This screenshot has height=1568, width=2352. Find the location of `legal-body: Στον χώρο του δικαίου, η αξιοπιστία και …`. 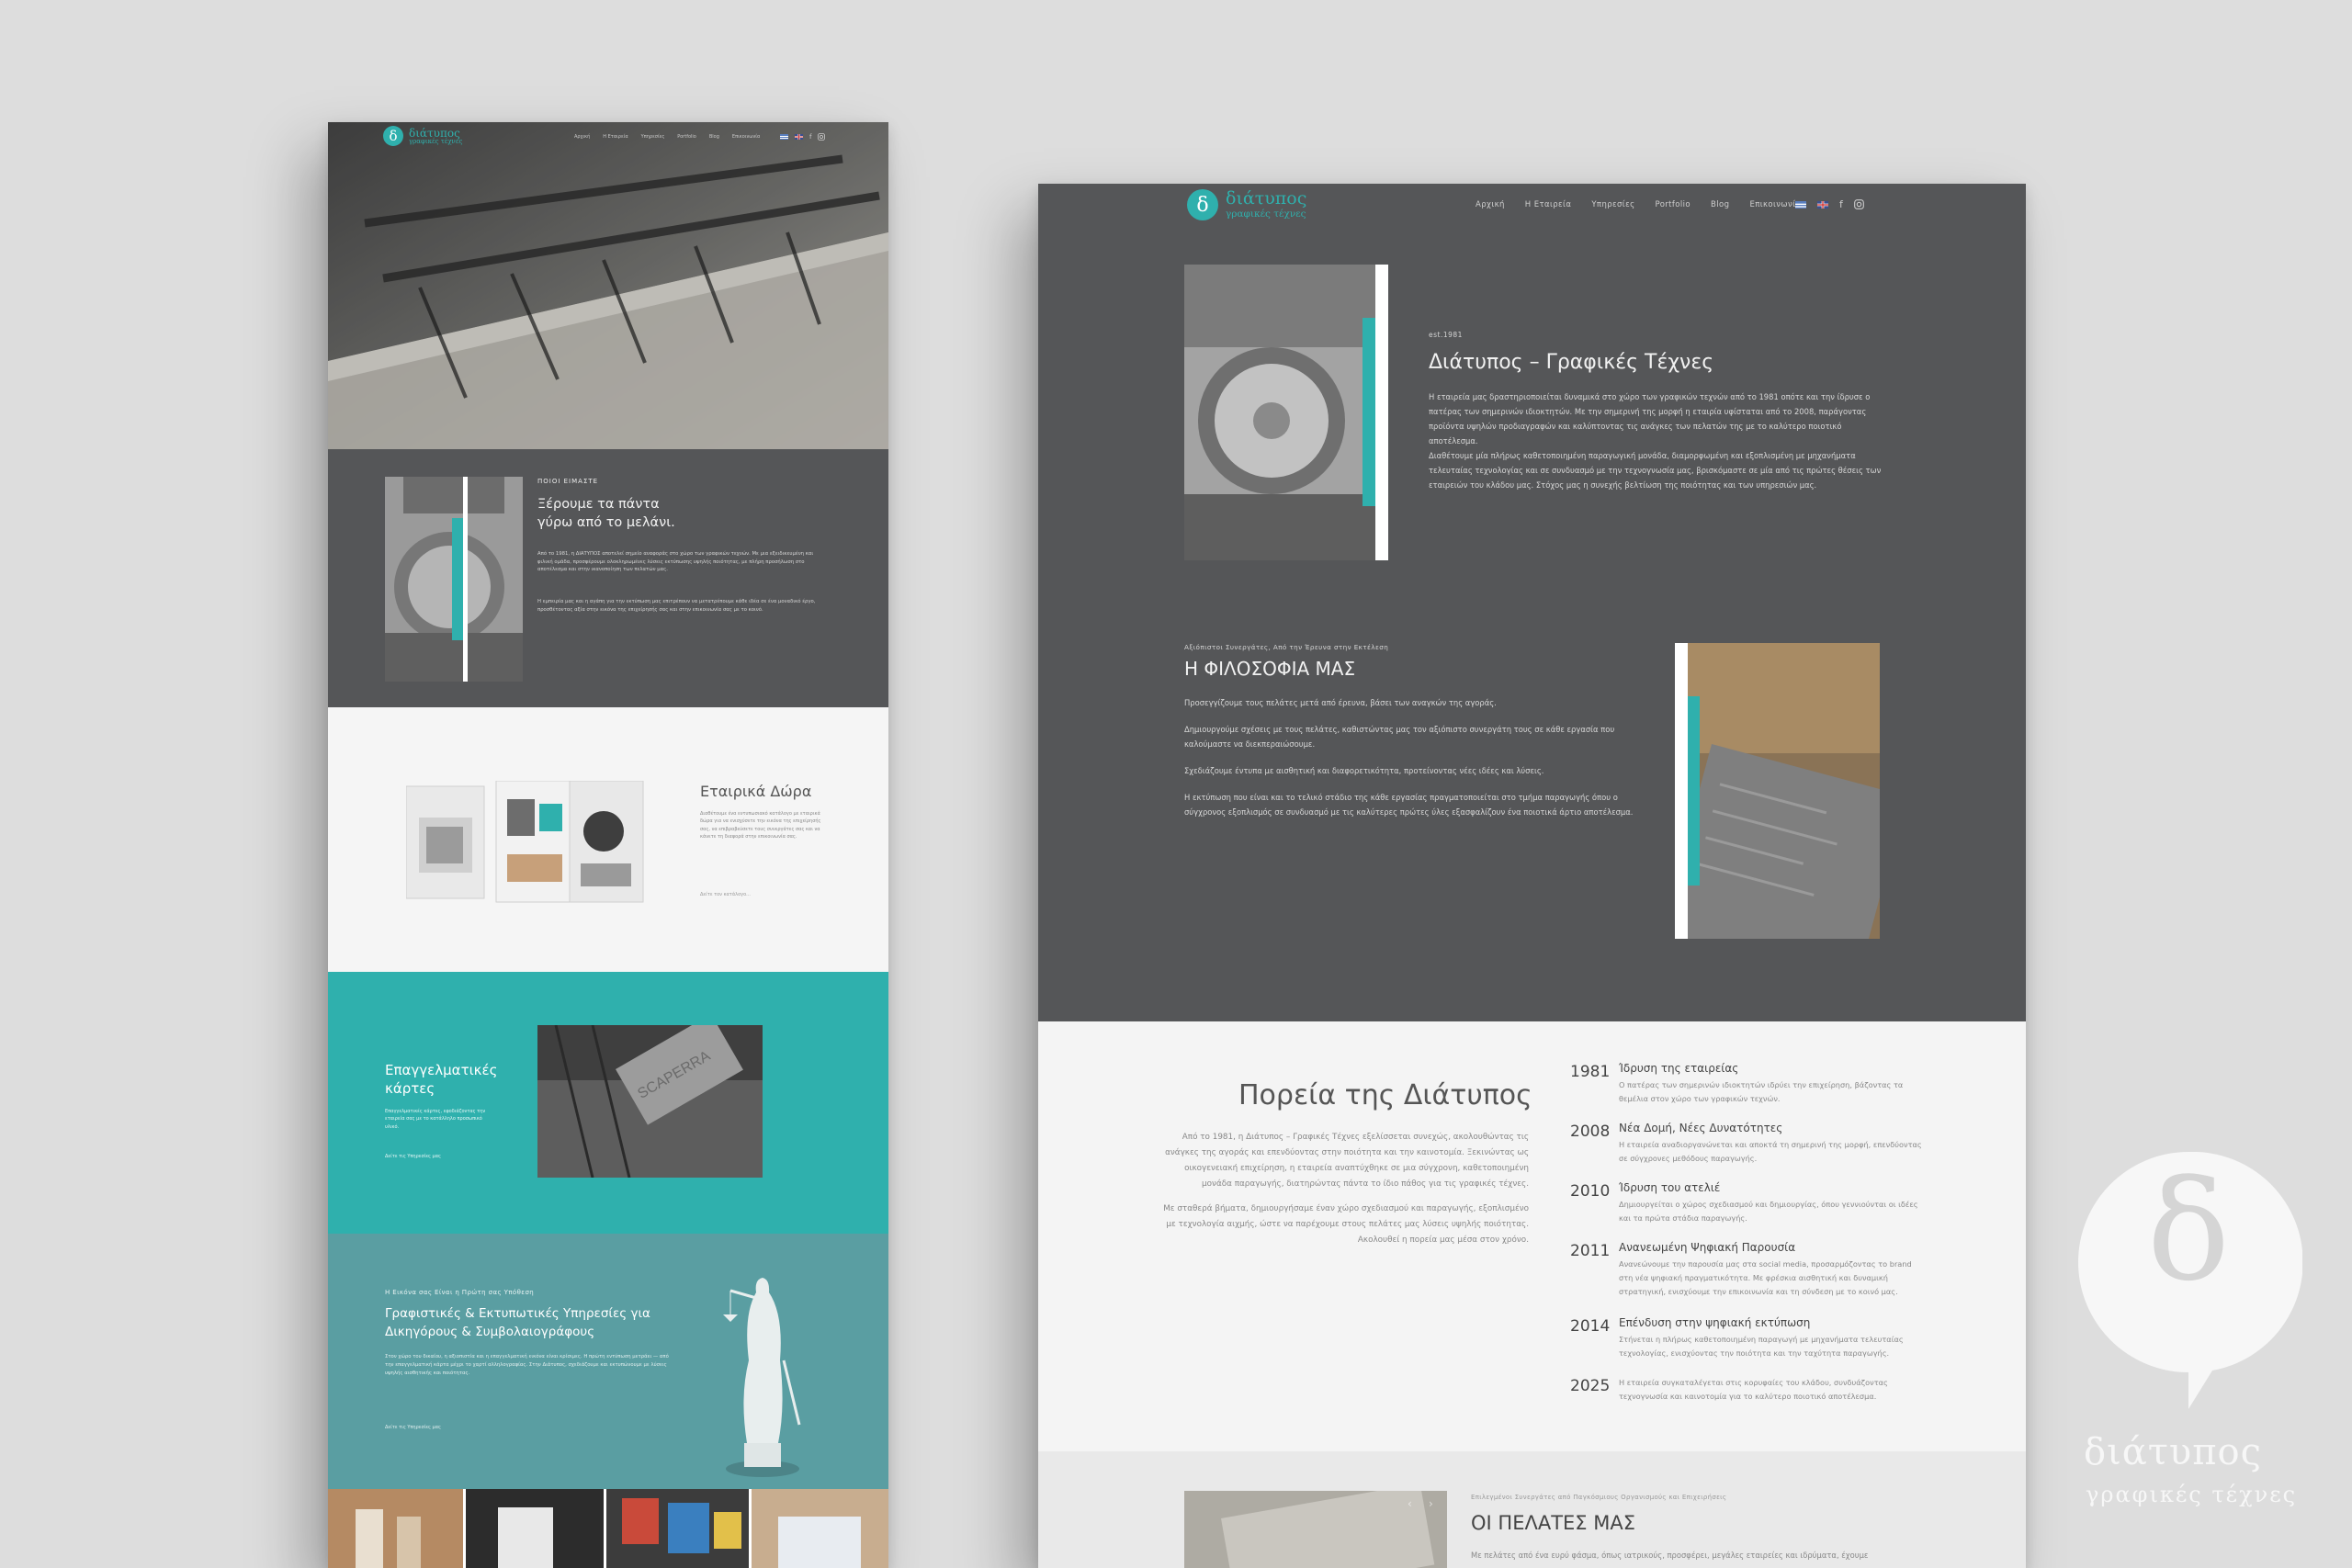

legal-body: Στον χώρο του δικαίου, η αξιοπιστία και … is located at coordinates (527, 1365).